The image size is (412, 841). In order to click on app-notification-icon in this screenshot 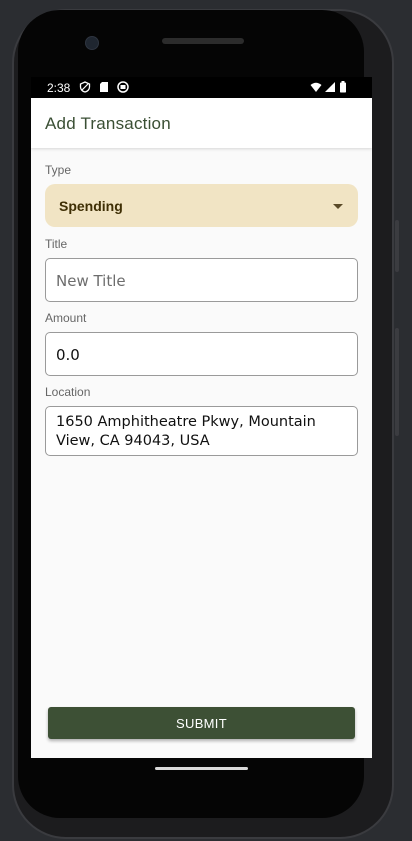, I will do `click(123, 87)`.